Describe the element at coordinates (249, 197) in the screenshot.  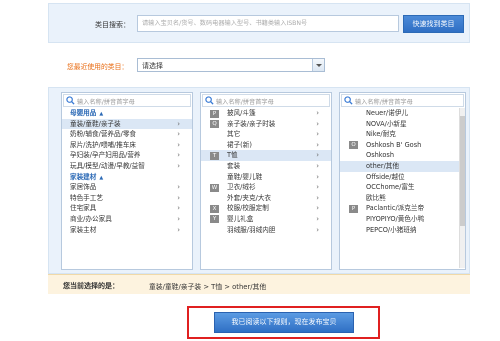
I see `category-item-label: 外套/夹克/大衣` at that location.